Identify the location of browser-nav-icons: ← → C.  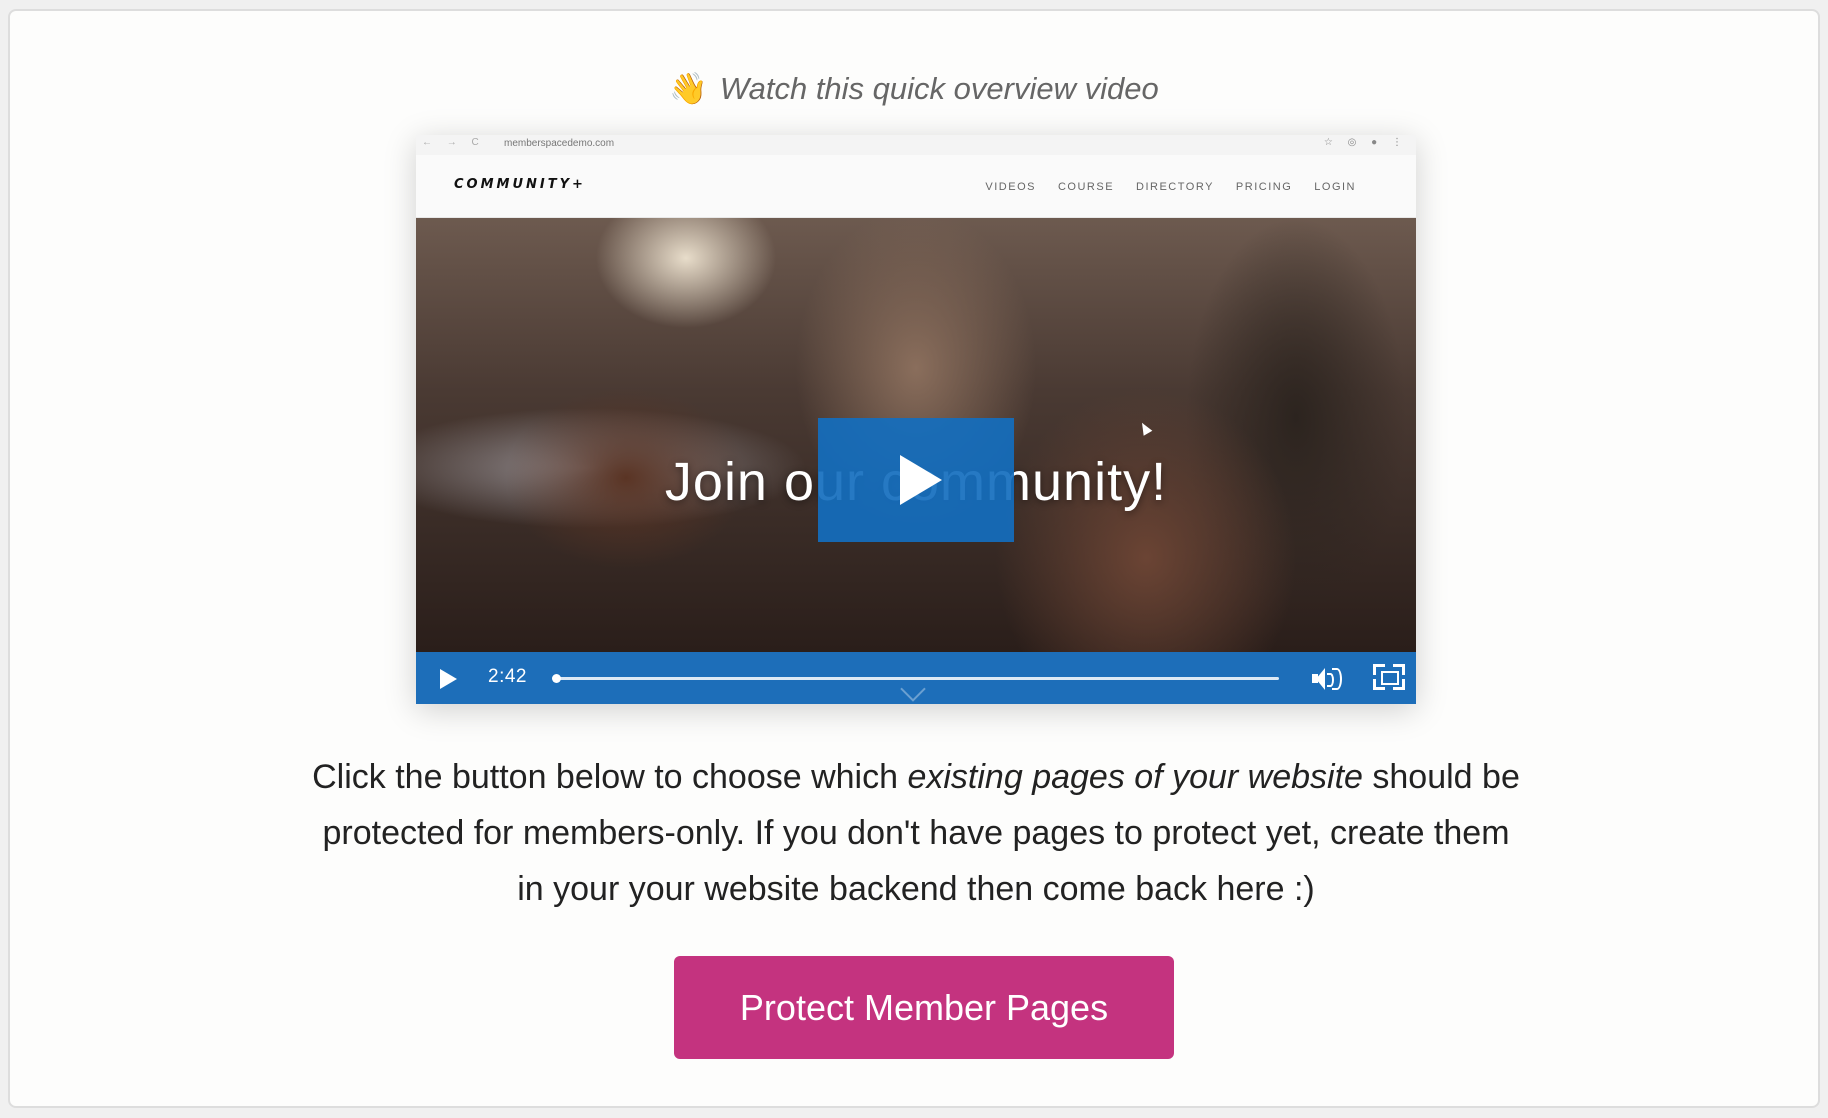
(453, 142).